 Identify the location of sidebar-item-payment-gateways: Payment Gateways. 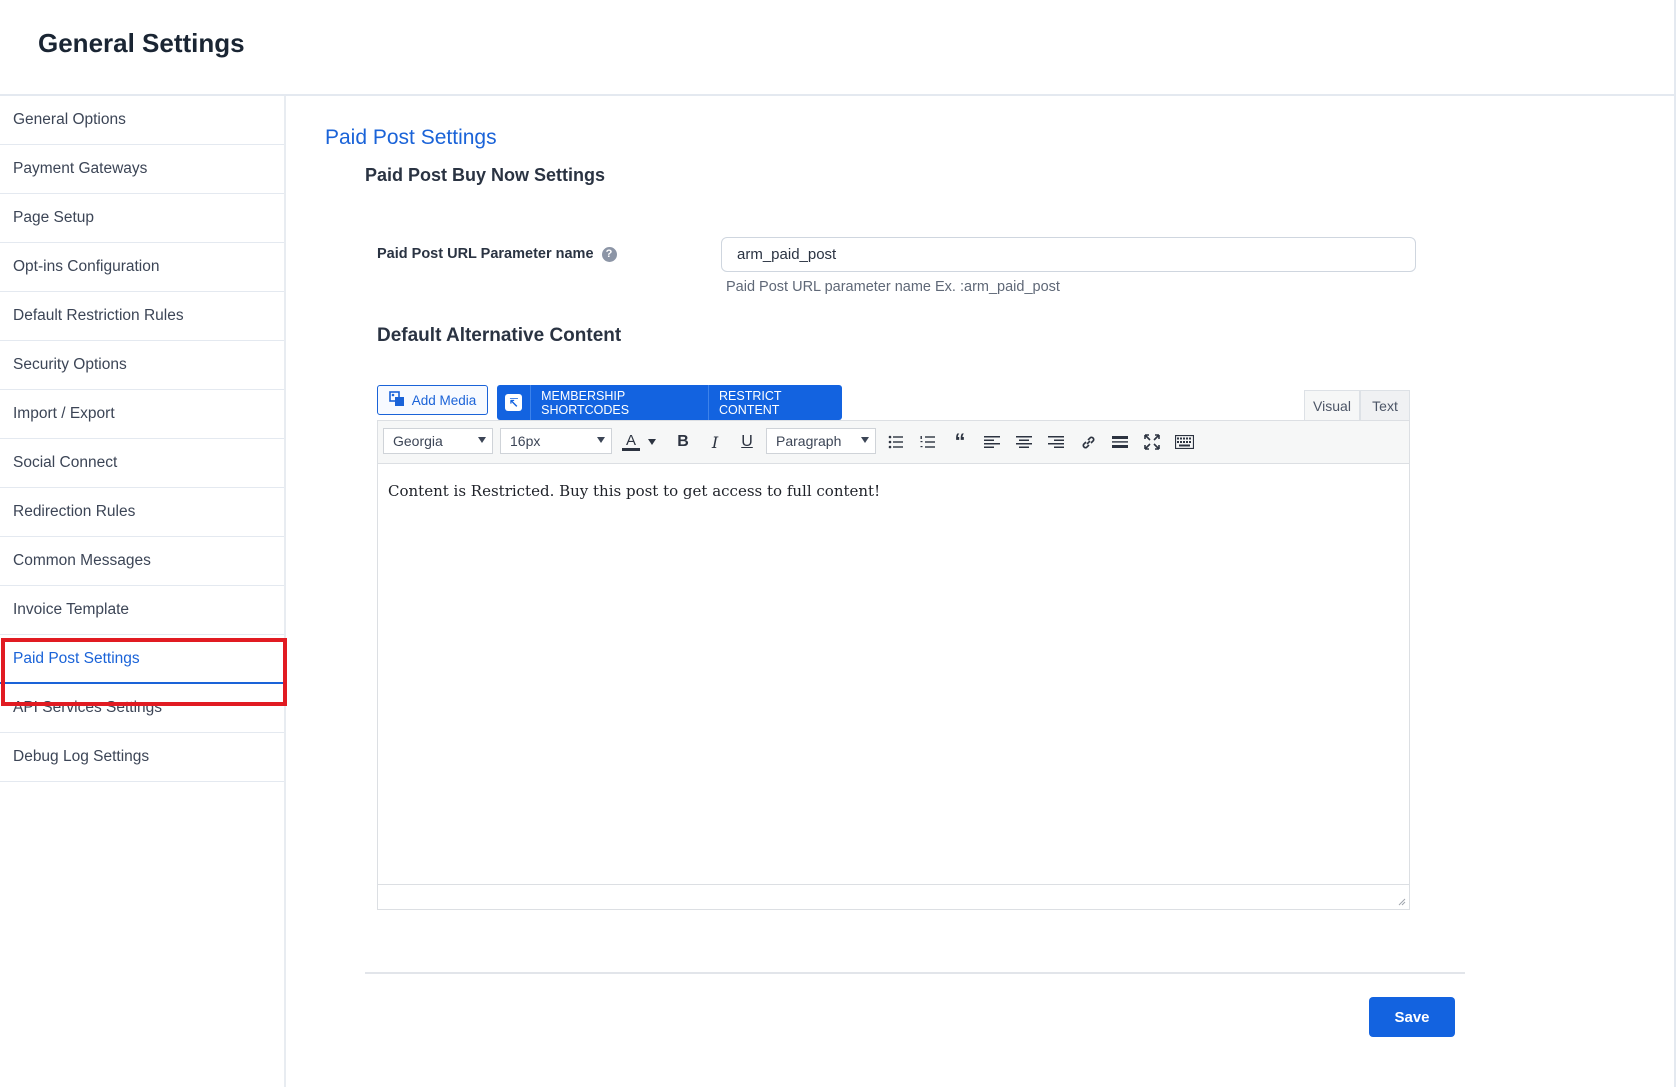
(142, 169).